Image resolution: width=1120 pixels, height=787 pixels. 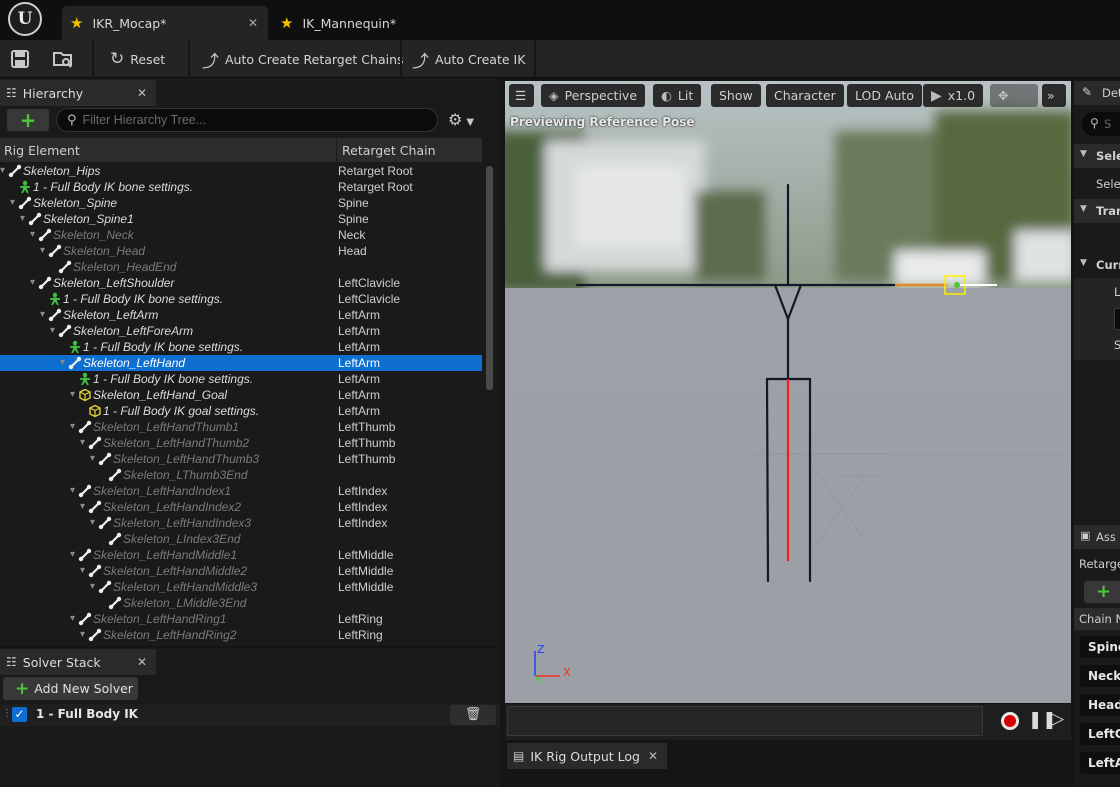 What do you see at coordinates (241, 235) in the screenshot?
I see `tree-row: ▾ Skeleton_Neck Neck` at bounding box center [241, 235].